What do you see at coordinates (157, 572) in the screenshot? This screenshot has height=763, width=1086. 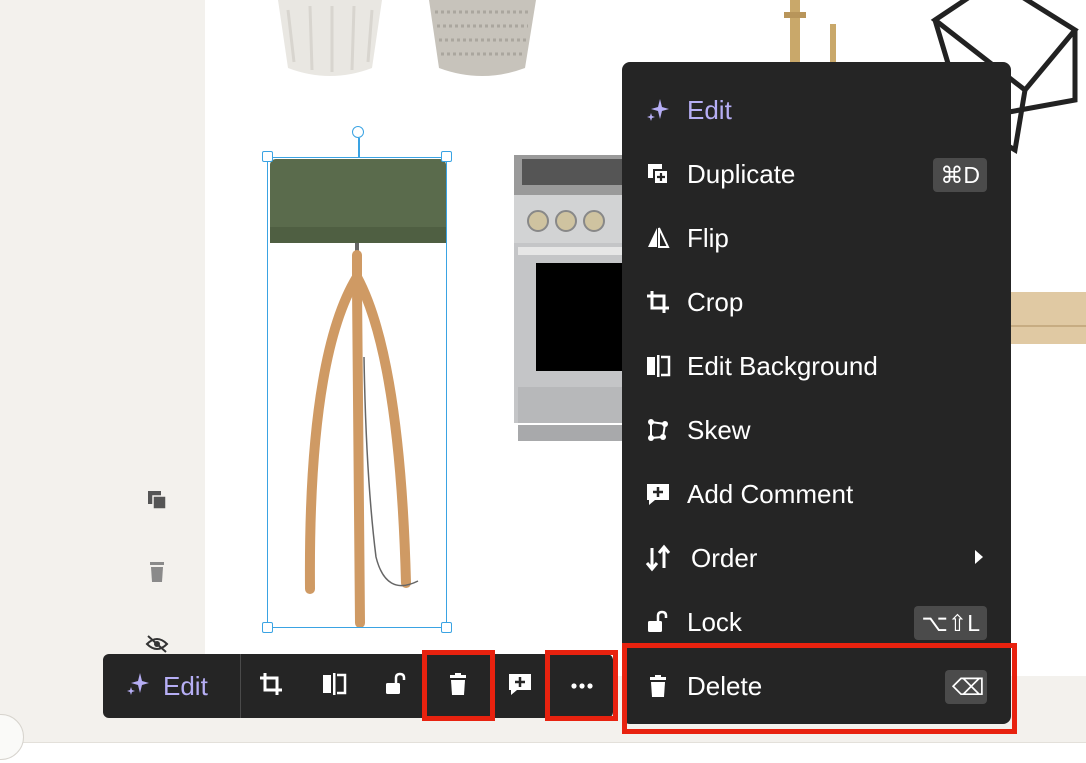 I see `trash-icon` at bounding box center [157, 572].